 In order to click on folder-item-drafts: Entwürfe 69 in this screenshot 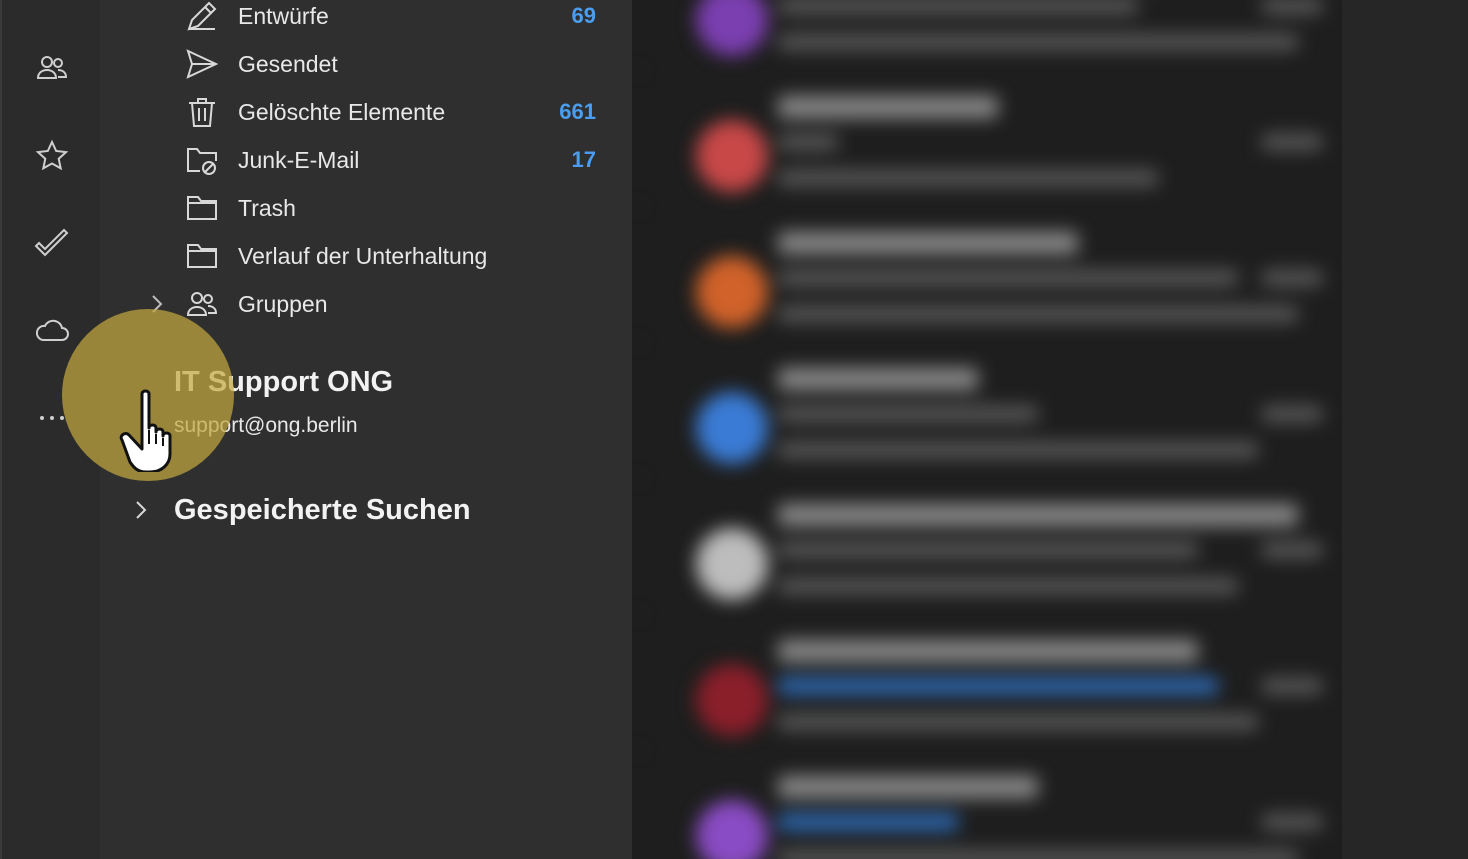, I will do `click(366, 20)`.